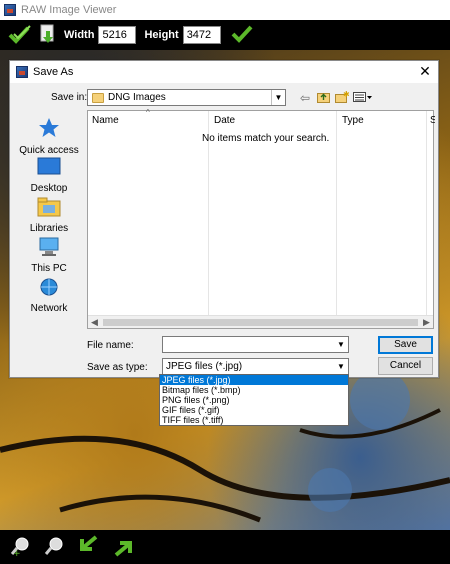 This screenshot has height=564, width=450. I want to click on bottom-toolbar: +, so click(225, 547).